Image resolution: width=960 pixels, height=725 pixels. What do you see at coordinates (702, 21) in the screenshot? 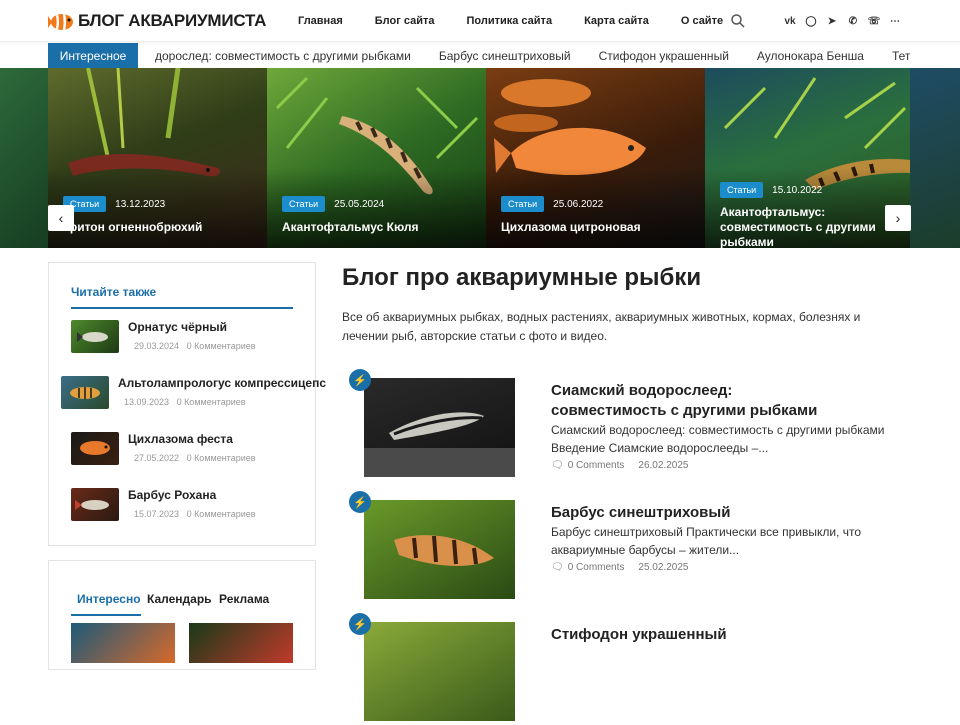
I see `nav-about: О сайте` at bounding box center [702, 21].